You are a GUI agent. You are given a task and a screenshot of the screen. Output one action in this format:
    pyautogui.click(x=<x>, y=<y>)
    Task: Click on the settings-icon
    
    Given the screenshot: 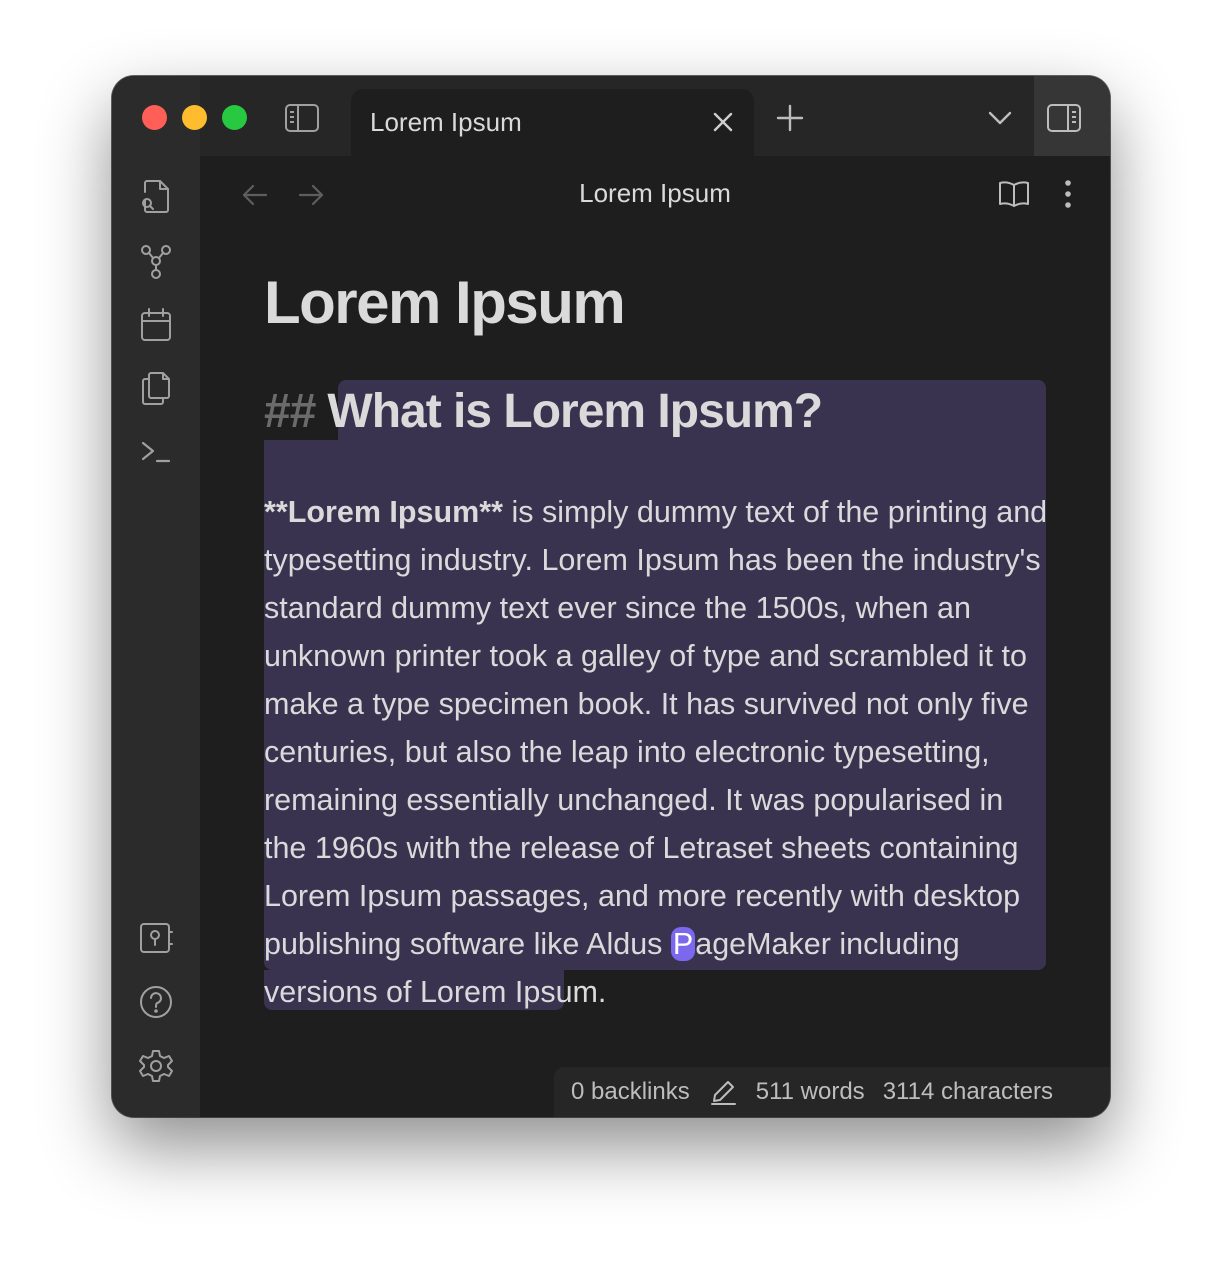 What is the action you would take?
    pyautogui.click(x=156, y=1066)
    